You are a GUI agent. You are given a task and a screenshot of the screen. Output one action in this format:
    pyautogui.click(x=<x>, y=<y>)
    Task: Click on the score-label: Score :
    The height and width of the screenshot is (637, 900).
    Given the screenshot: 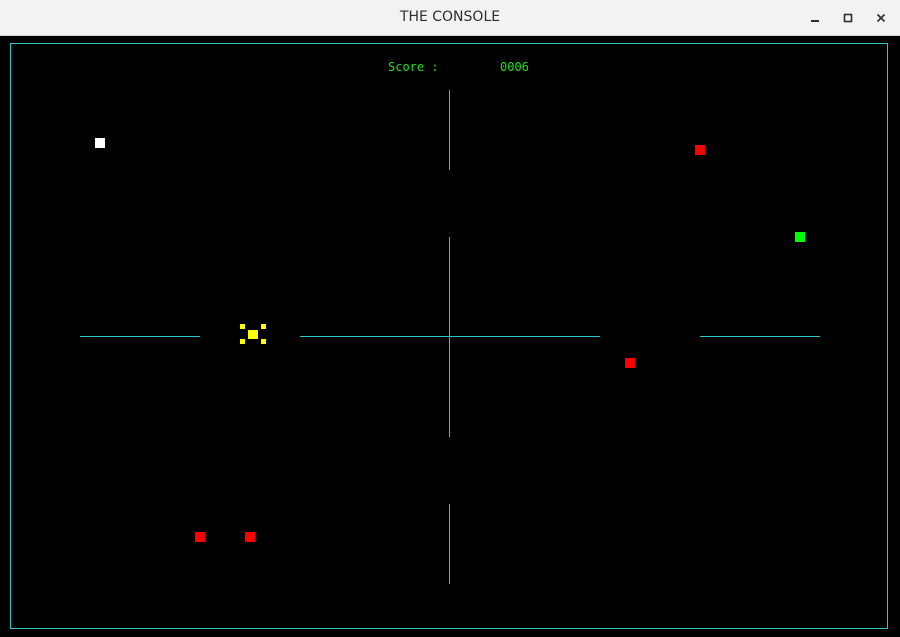 What is the action you would take?
    pyautogui.click(x=413, y=67)
    